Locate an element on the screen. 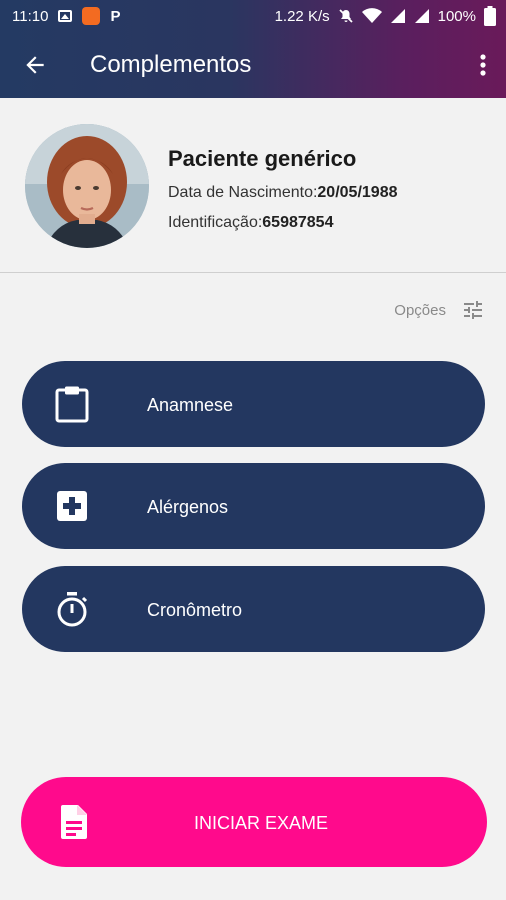  arrow-left-icon is located at coordinates (35, 65).